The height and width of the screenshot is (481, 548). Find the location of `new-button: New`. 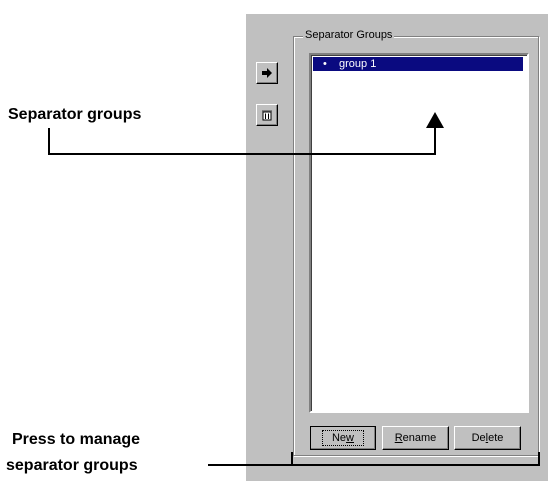

new-button: New is located at coordinates (343, 438).